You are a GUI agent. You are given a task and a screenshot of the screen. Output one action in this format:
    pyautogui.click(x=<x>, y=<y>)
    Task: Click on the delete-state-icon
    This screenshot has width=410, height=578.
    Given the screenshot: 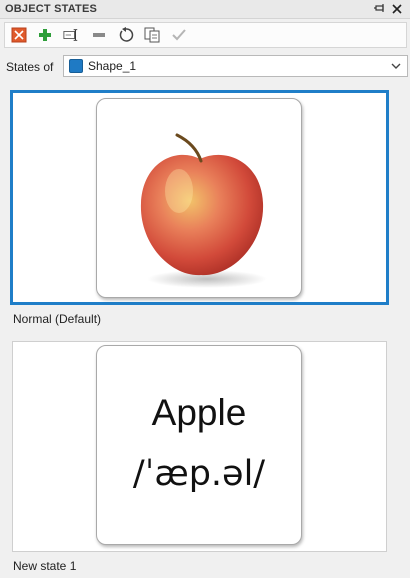 What is the action you would take?
    pyautogui.click(x=19, y=35)
    